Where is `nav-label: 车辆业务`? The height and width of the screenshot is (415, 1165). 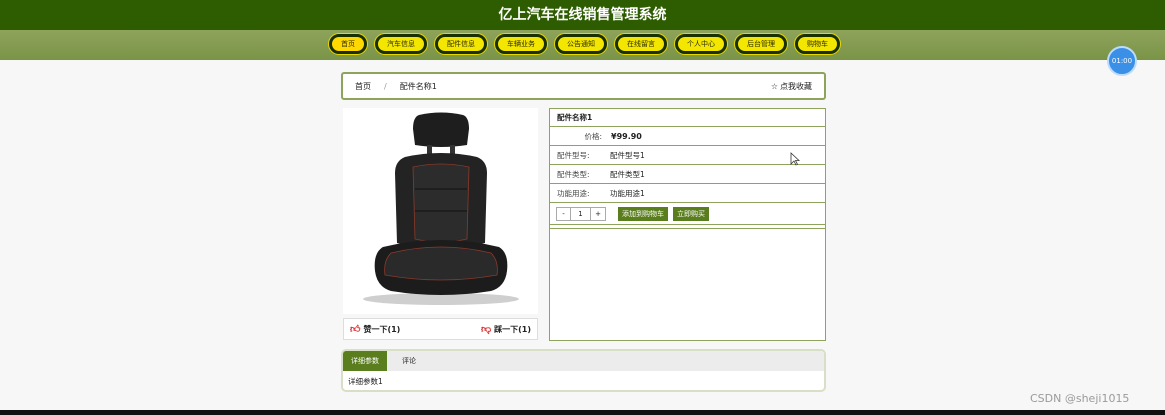 nav-label: 车辆业务 is located at coordinates (521, 44).